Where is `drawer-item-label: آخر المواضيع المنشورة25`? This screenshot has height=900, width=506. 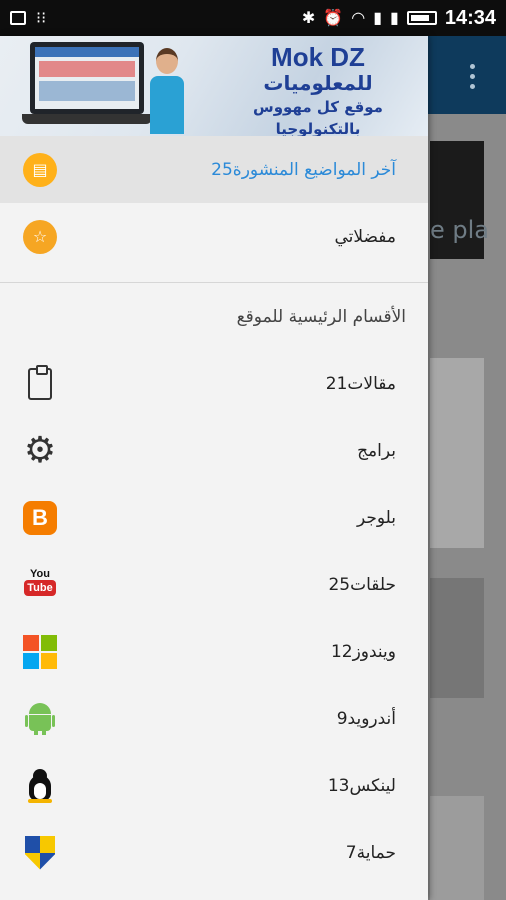
drawer-item-label: آخر المواضيع المنشورة25 is located at coordinates (303, 169).